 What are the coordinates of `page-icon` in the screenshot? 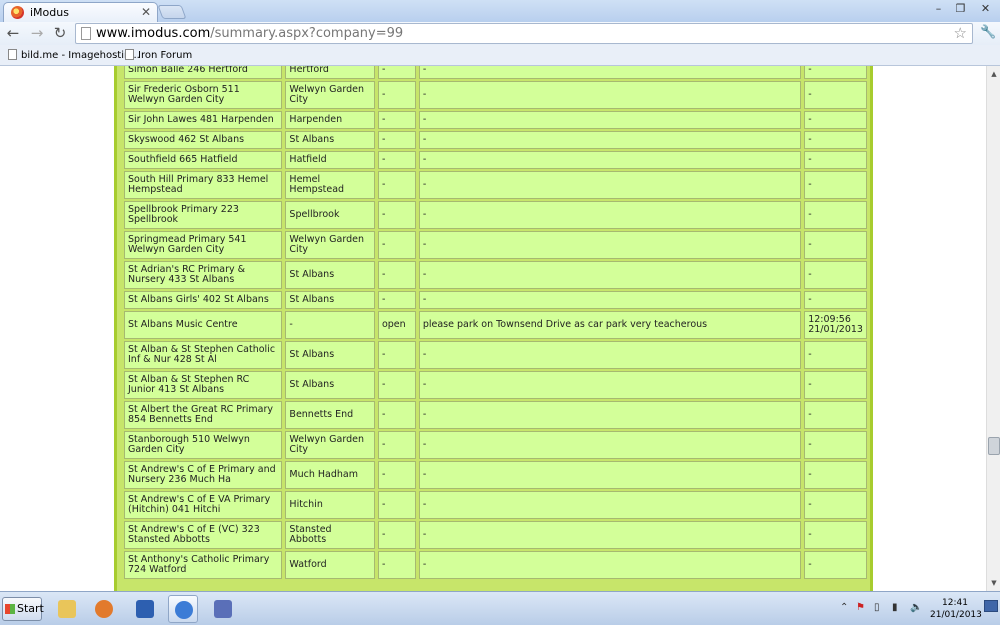 It's located at (86, 33).